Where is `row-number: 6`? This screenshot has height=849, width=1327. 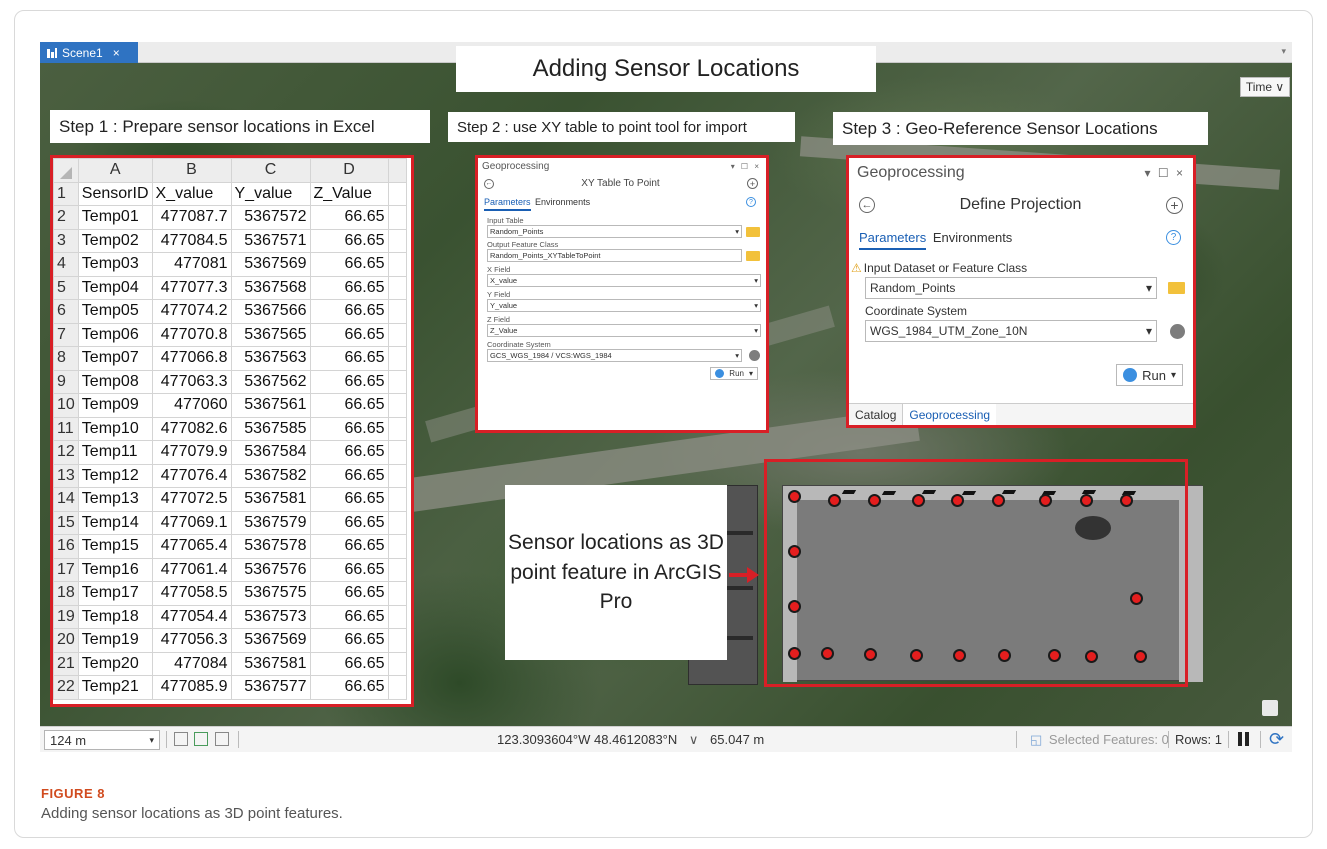 row-number: 6 is located at coordinates (66, 311).